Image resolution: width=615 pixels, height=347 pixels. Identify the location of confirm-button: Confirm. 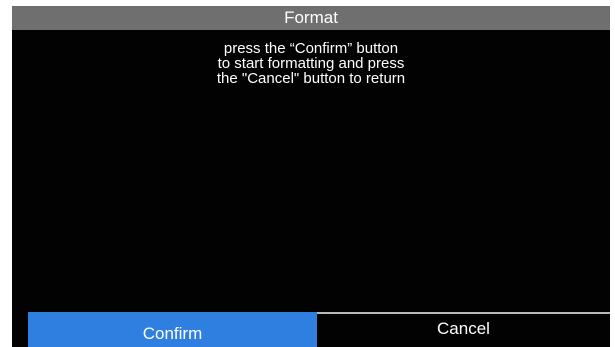
(172, 329).